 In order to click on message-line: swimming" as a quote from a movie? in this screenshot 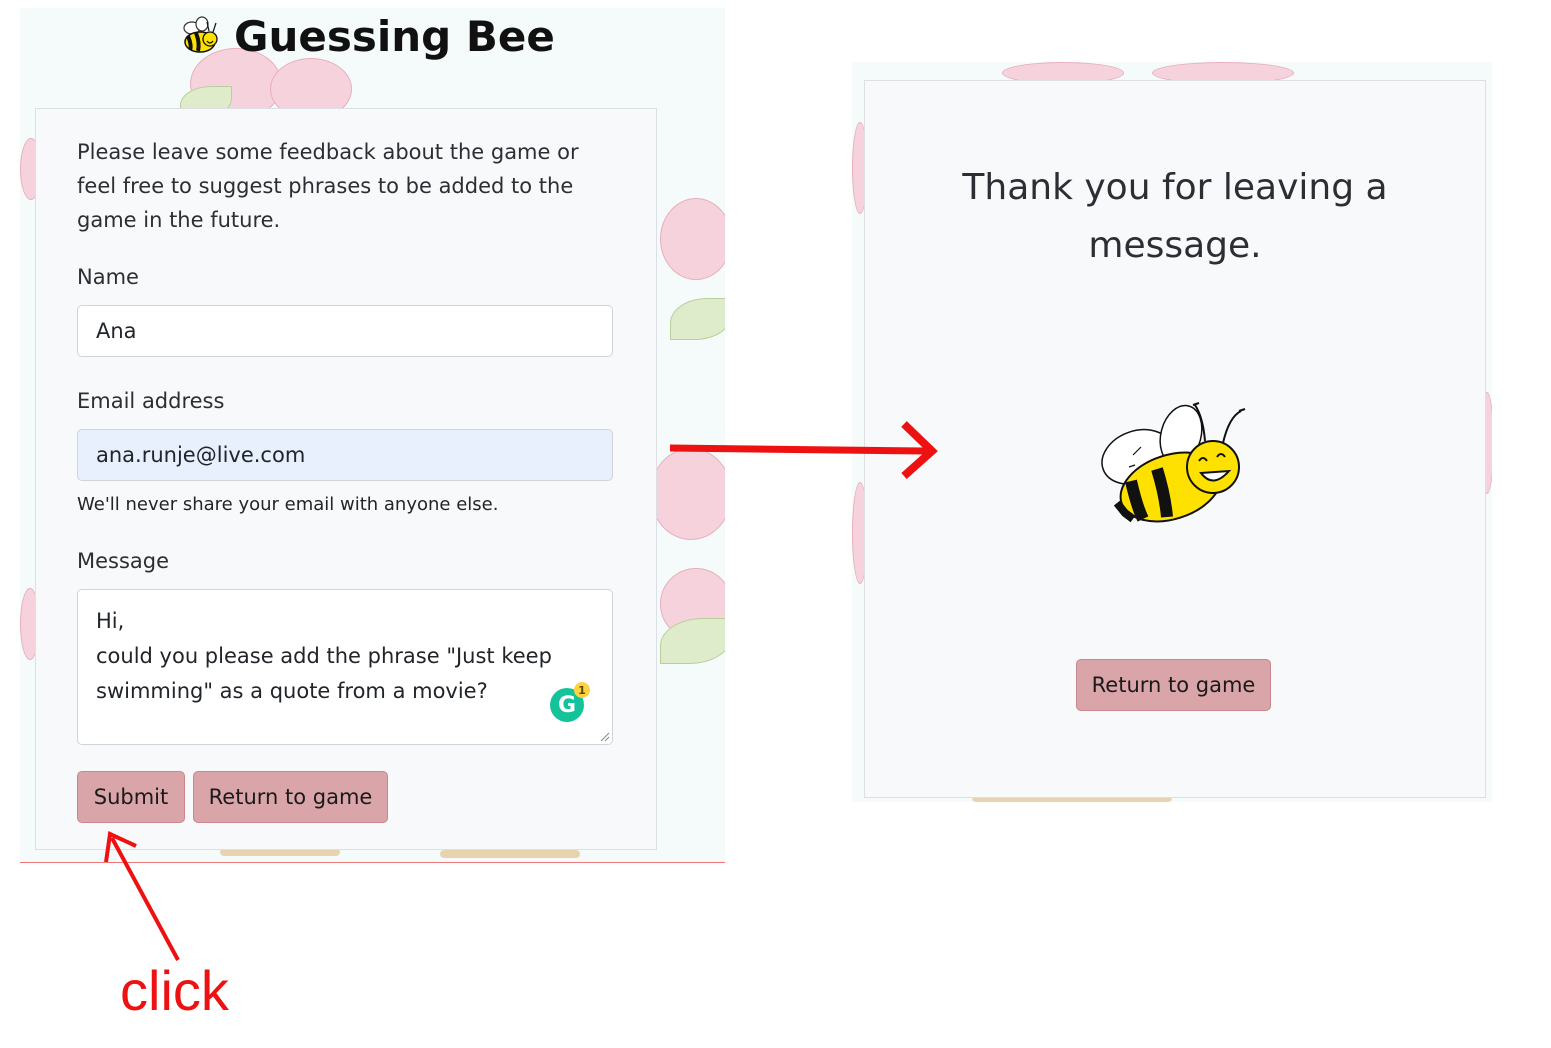, I will do `click(292, 691)`.